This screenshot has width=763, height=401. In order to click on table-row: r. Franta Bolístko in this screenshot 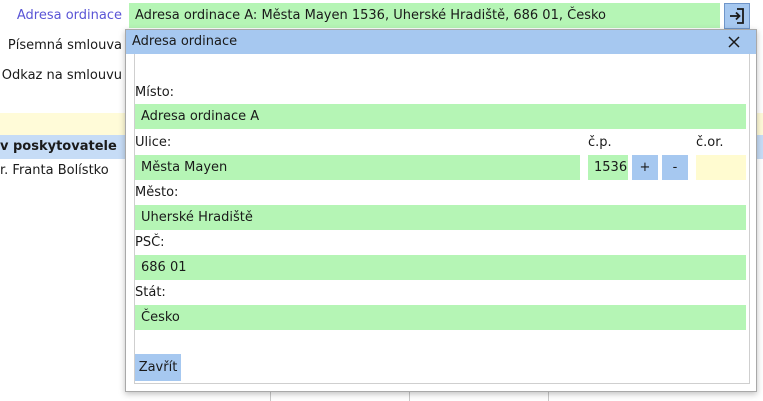, I will do `click(54, 171)`.